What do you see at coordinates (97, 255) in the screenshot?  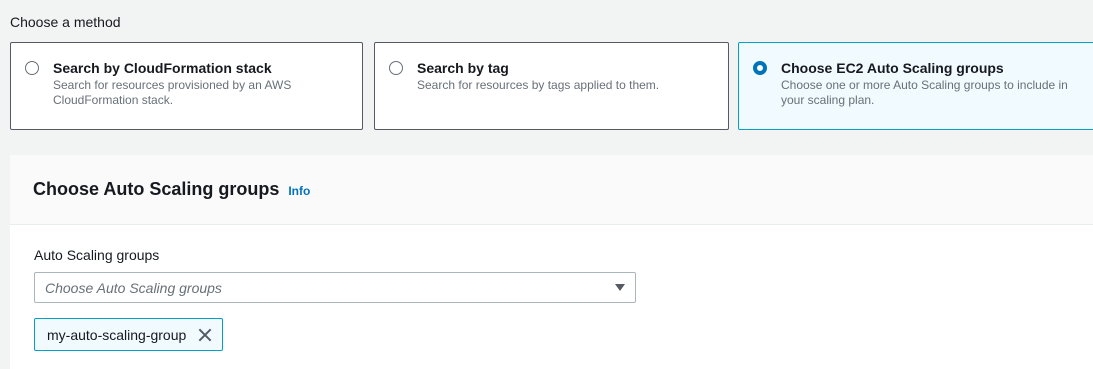 I see `field-label: Auto Scaling groups` at bounding box center [97, 255].